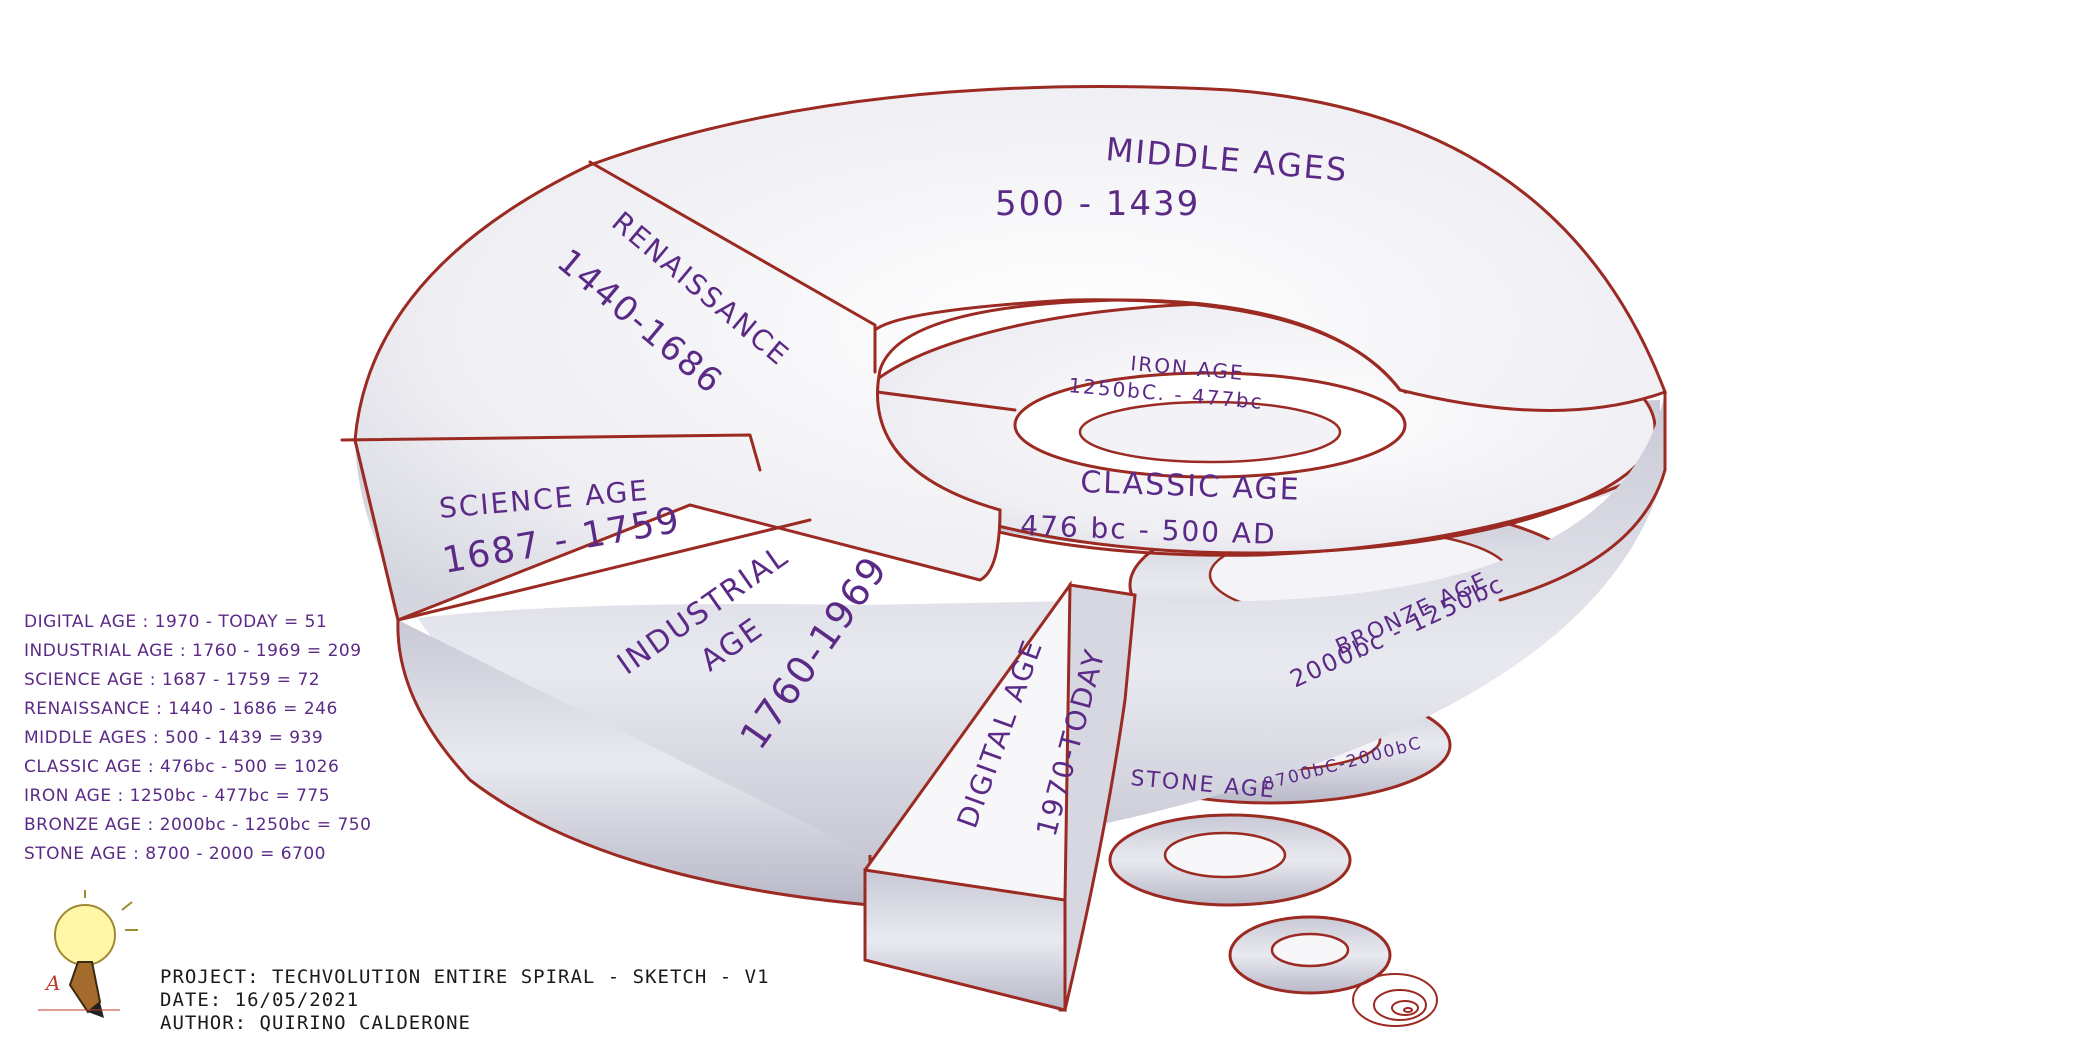 Image resolution: width=2083 pixels, height=1042 pixels. What do you see at coordinates (172, 680) in the screenshot?
I see `legend-item-science: SCIENCE AGE : 1687 - 1759 = 72` at bounding box center [172, 680].